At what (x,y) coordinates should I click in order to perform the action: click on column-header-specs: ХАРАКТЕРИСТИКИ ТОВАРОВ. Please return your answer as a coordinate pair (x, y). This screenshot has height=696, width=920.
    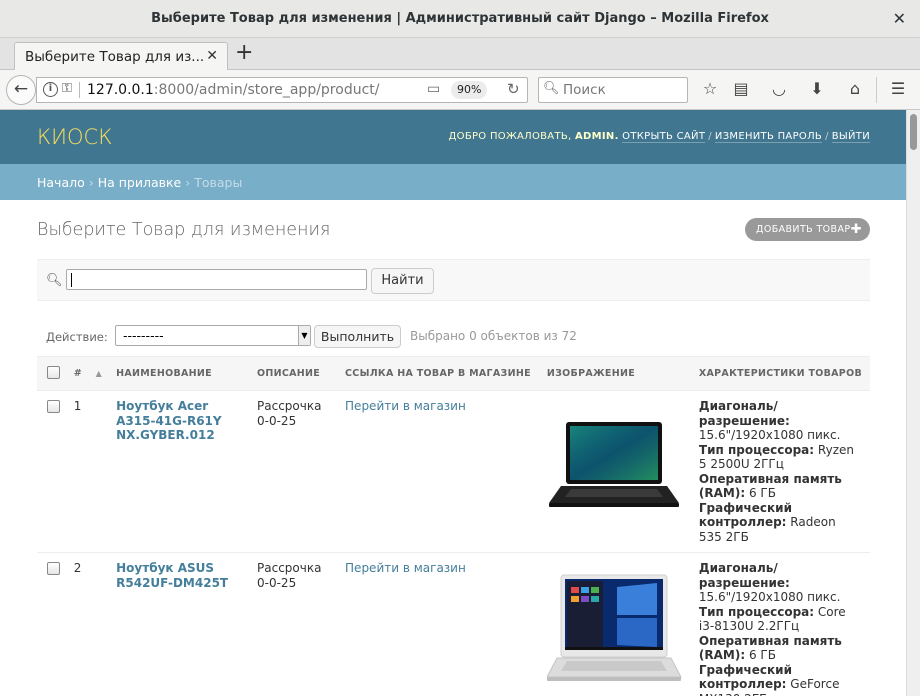
    Looking at the image, I should click on (780, 373).